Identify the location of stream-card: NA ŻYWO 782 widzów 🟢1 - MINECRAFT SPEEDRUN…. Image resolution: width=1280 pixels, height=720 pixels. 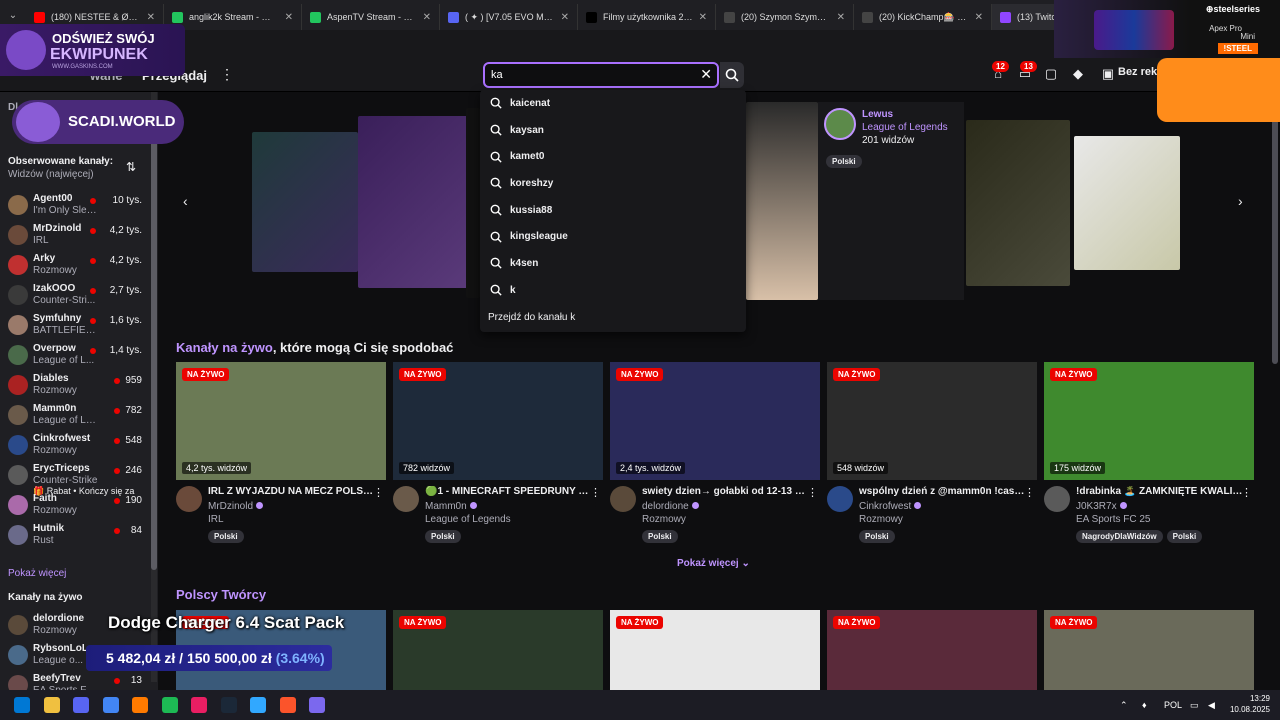
(498, 452).